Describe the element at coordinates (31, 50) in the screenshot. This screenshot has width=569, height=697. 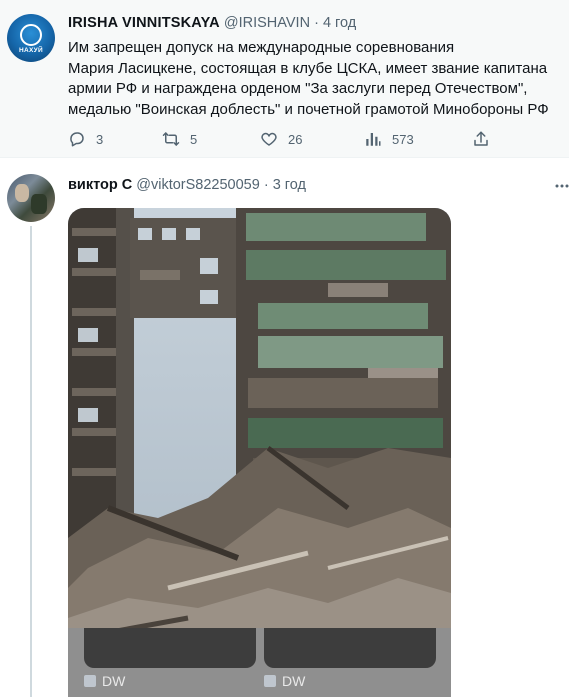
I see `avatar-logo-text: НАХУЙ` at that location.